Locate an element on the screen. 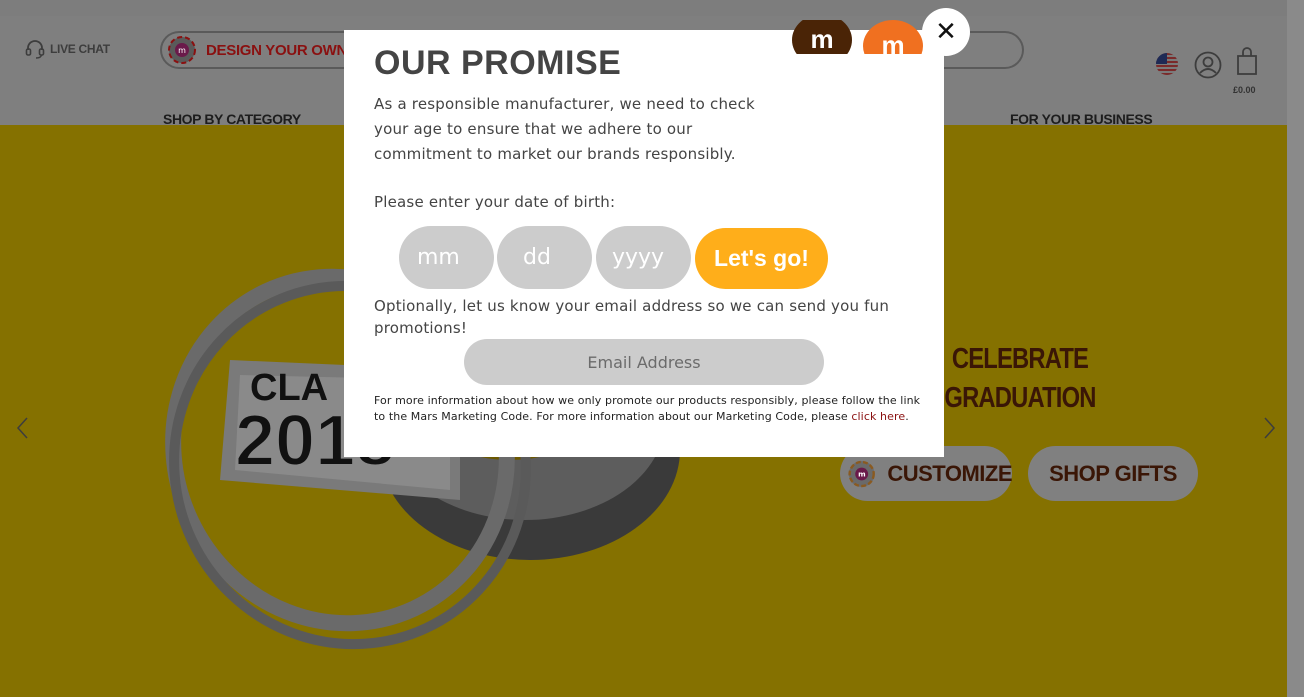  customize-label: CUSTOMIZE is located at coordinates (949, 473).